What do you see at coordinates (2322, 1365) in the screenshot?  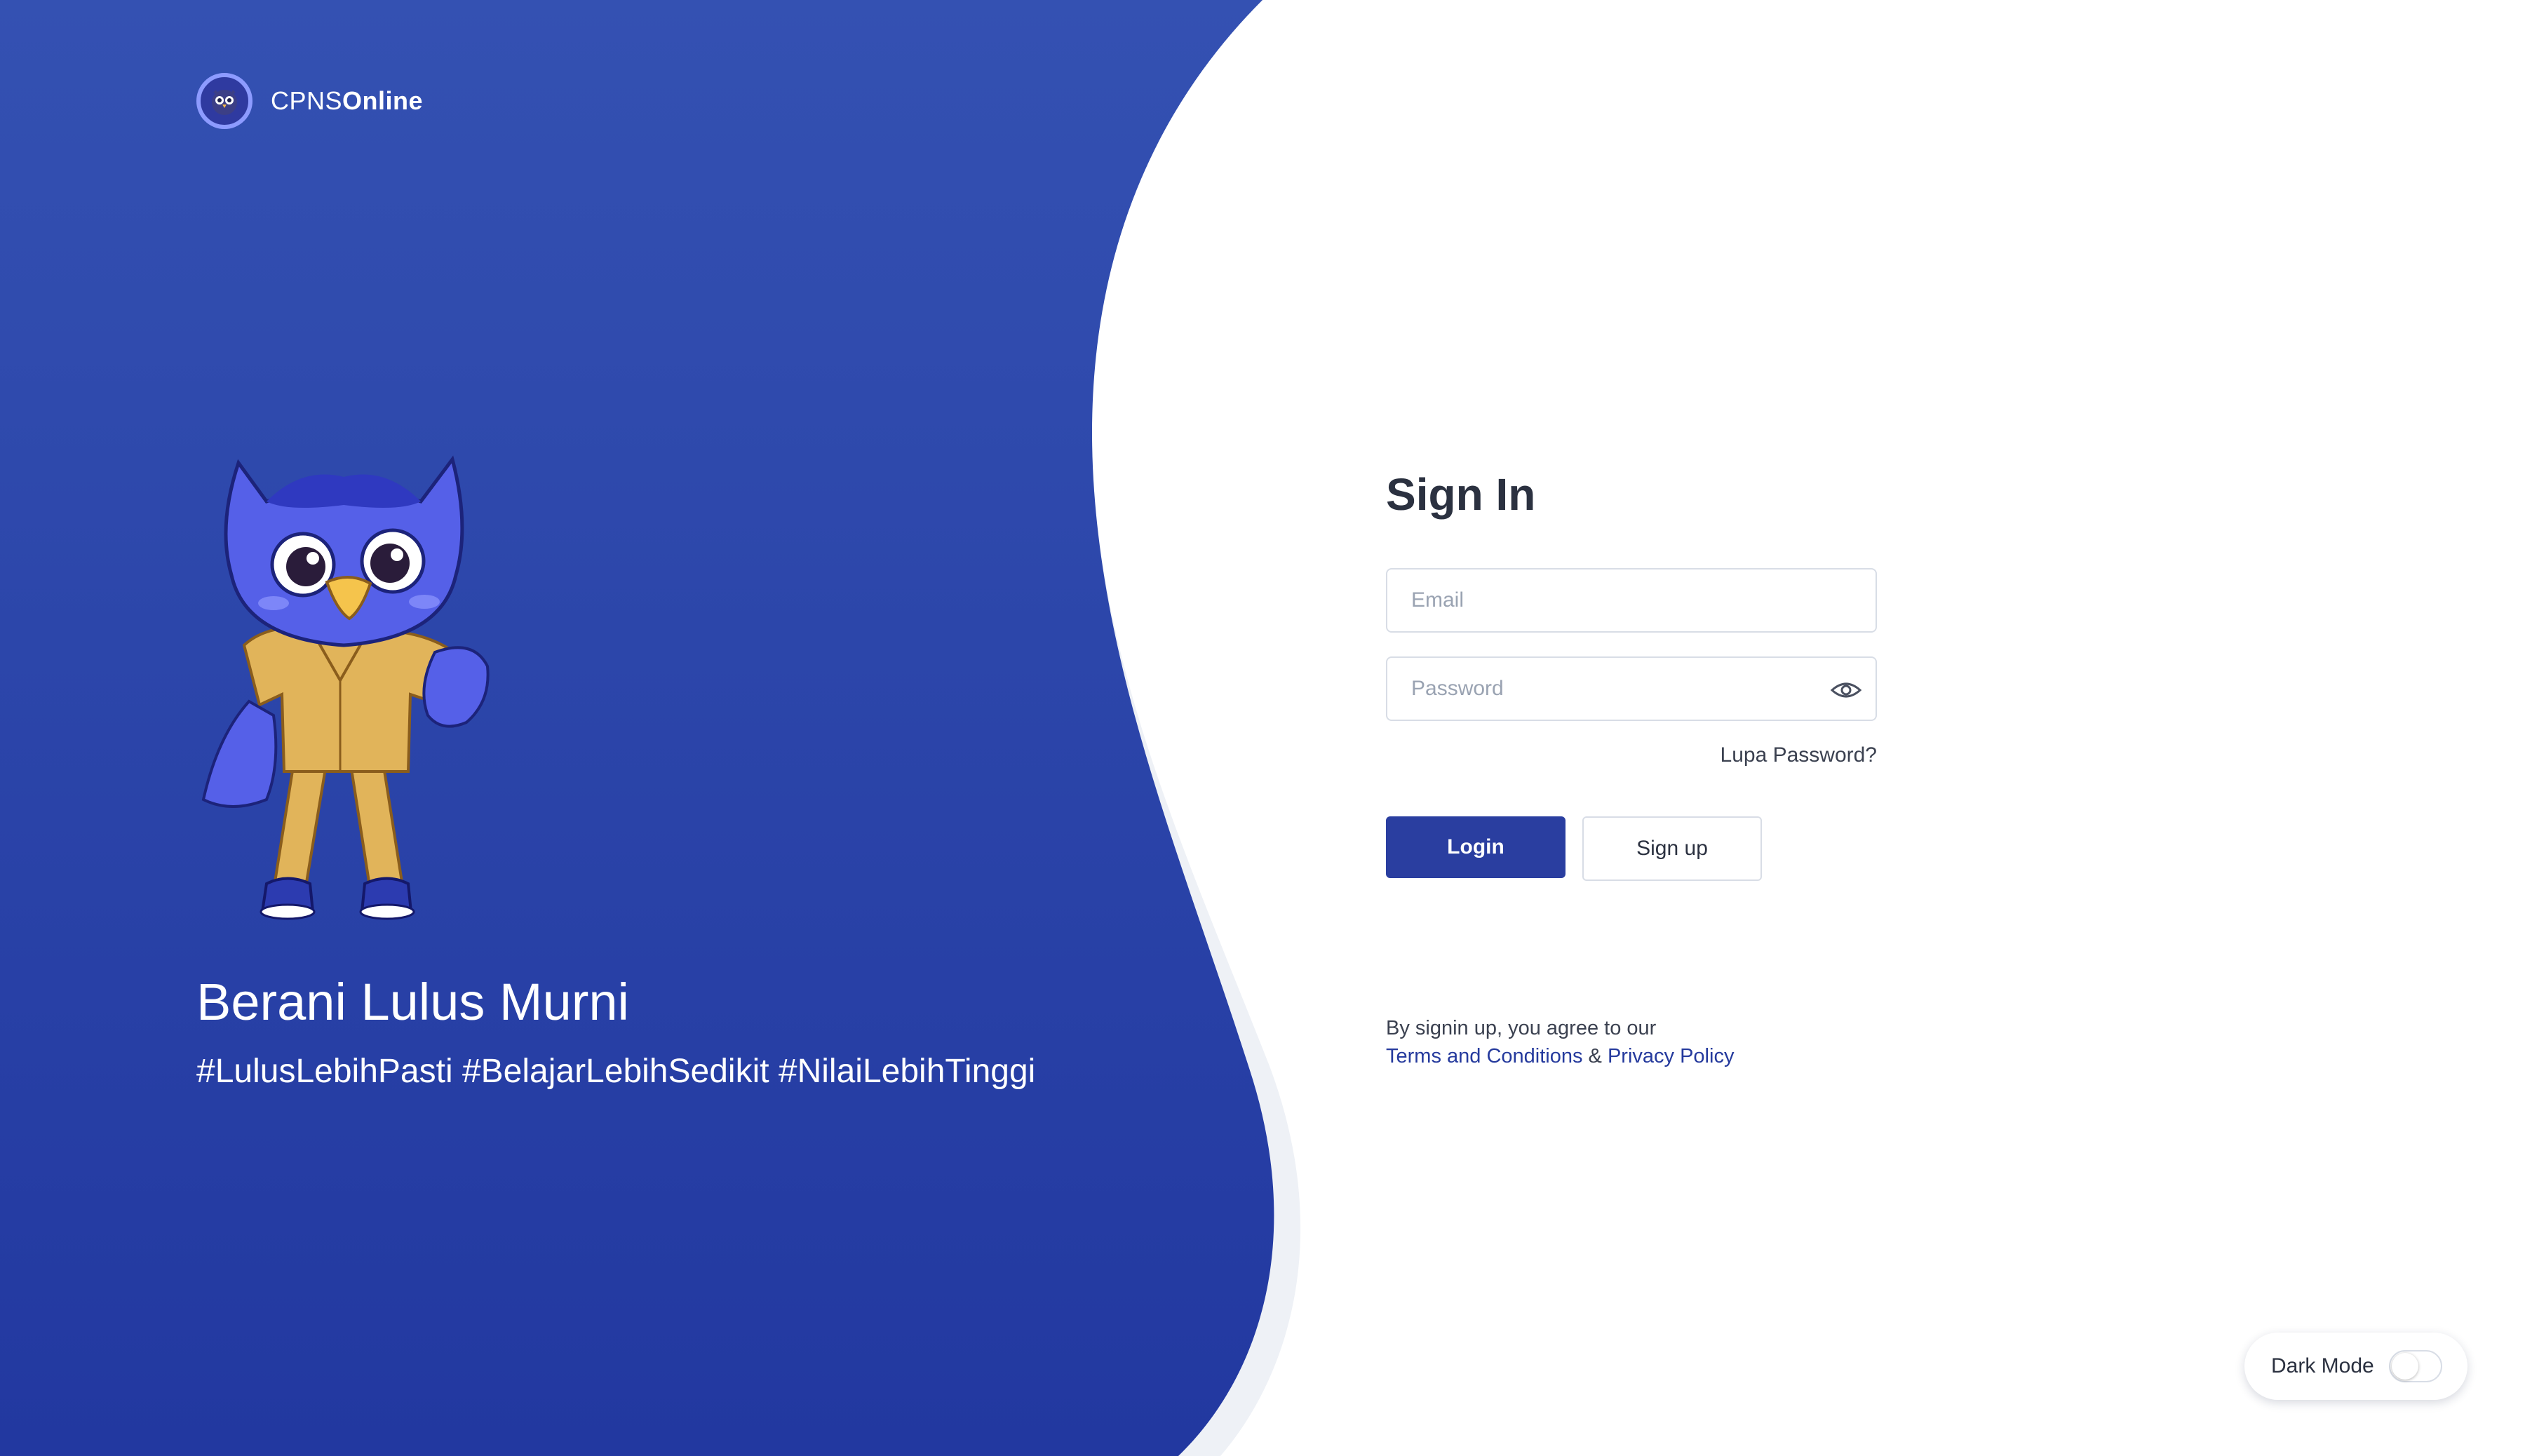 I see `dark-mode-label: Dark Mode` at bounding box center [2322, 1365].